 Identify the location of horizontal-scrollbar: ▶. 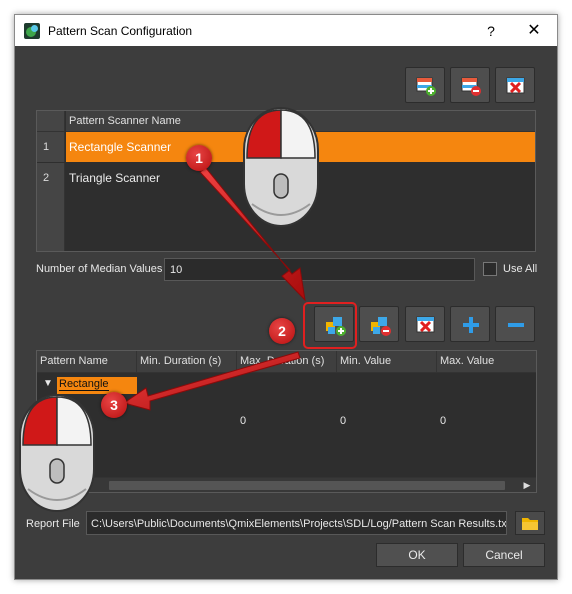
(286, 484).